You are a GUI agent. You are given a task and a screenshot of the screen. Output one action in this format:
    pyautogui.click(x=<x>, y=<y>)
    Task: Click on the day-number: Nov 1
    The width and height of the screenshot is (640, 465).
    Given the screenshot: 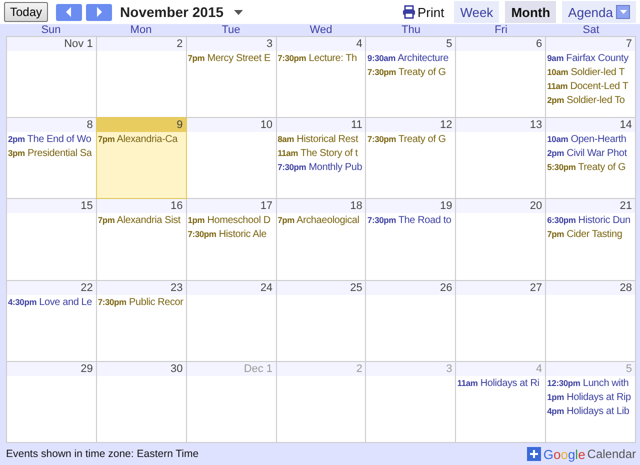 What is the action you would take?
    pyautogui.click(x=51, y=44)
    